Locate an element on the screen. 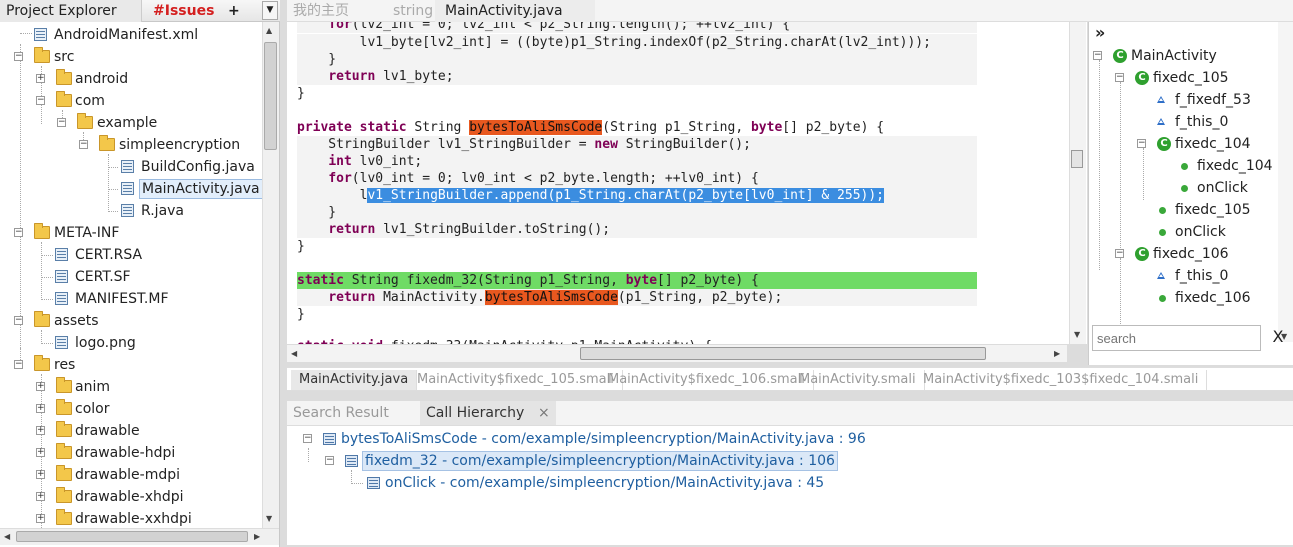 This screenshot has width=1293, height=547. tree-item-label: drawable-mdpi is located at coordinates (127, 475).